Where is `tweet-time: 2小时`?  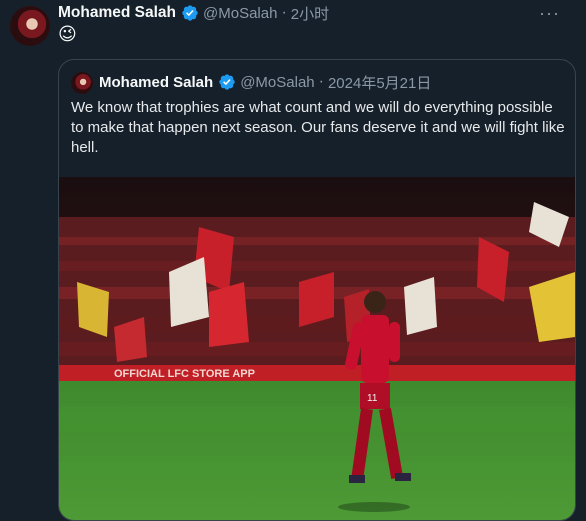 tweet-time: 2小时 is located at coordinates (310, 13).